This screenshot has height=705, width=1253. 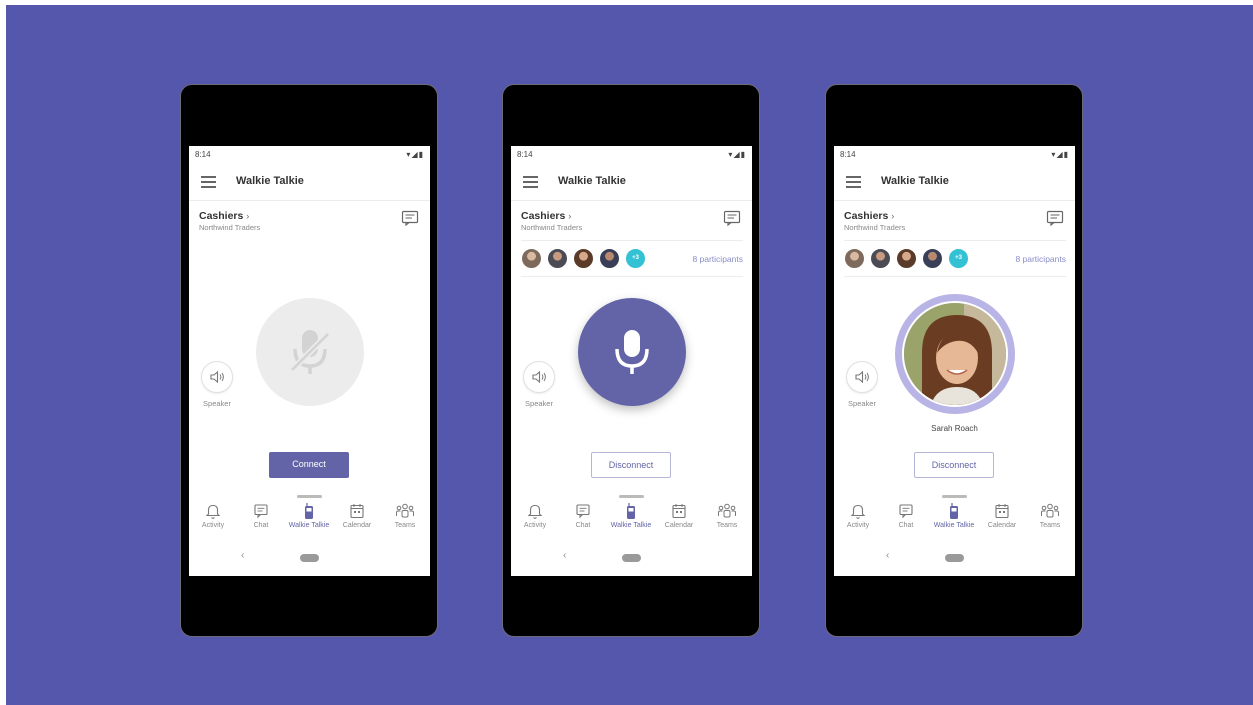 What do you see at coordinates (727, 510) in the screenshot?
I see `teams-icon` at bounding box center [727, 510].